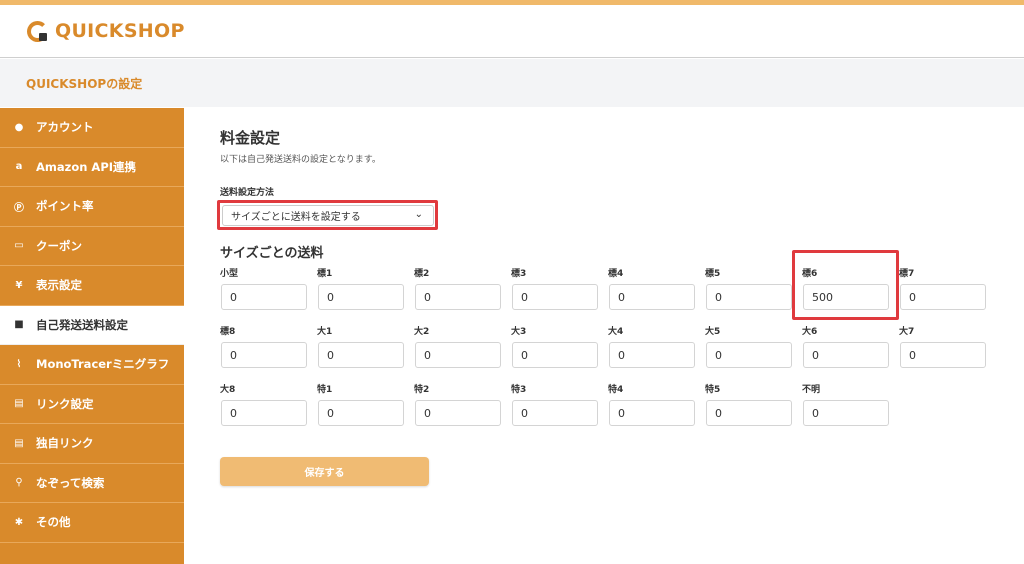 This screenshot has width=1024, height=564. I want to click on size-fee-cell: 大2 0, so click(457, 351).